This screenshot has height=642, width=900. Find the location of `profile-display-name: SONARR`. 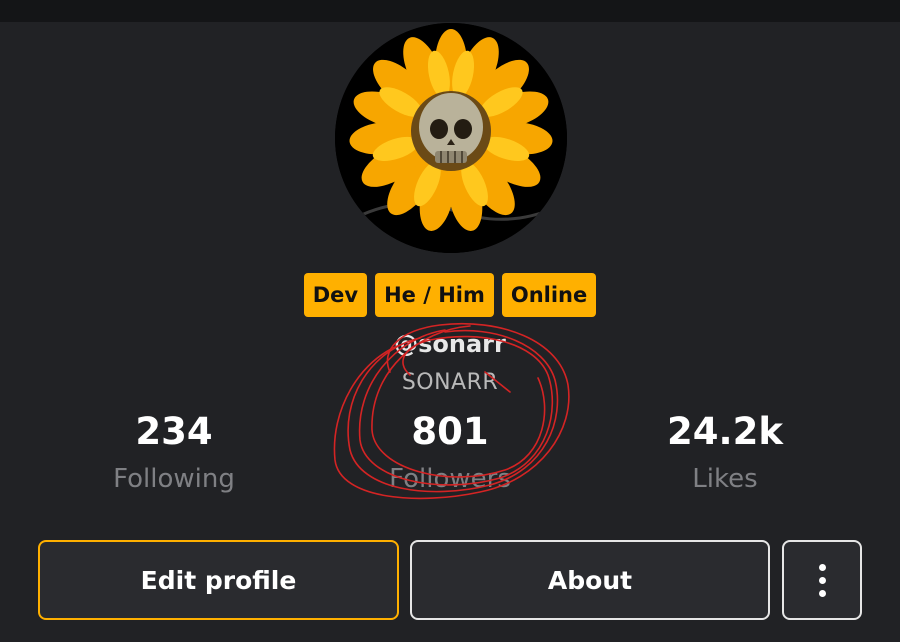

profile-display-name: SONARR is located at coordinates (450, 382).